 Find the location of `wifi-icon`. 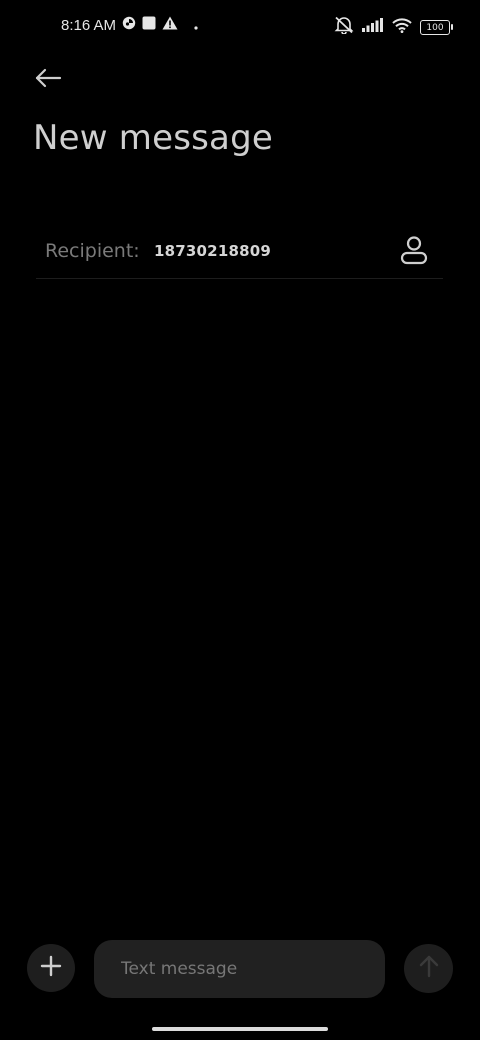

wifi-icon is located at coordinates (402, 27).